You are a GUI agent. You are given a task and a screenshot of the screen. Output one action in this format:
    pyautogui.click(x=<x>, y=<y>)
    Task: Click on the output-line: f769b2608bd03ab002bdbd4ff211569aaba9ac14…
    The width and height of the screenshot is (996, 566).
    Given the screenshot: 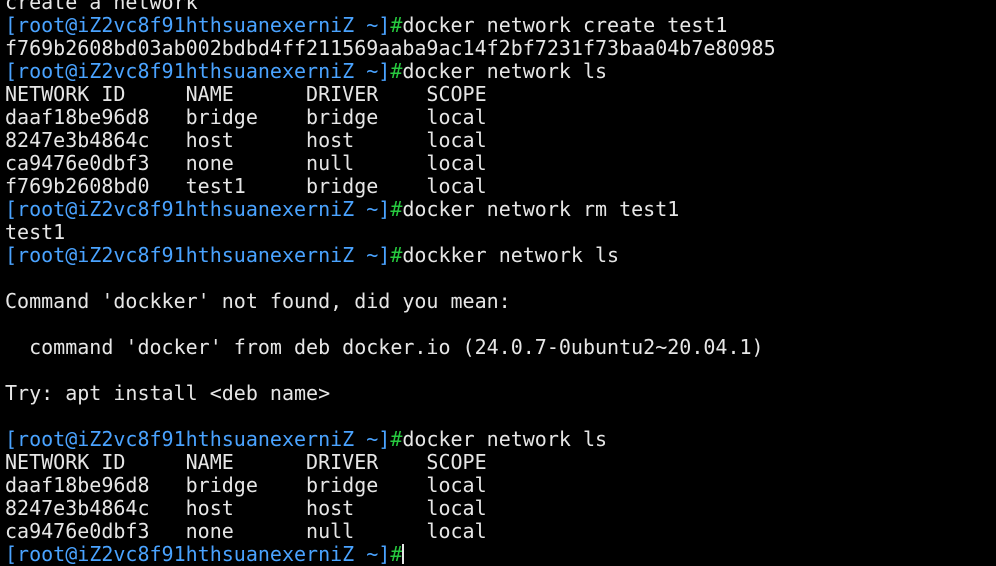 What is the action you would take?
    pyautogui.click(x=390, y=48)
    